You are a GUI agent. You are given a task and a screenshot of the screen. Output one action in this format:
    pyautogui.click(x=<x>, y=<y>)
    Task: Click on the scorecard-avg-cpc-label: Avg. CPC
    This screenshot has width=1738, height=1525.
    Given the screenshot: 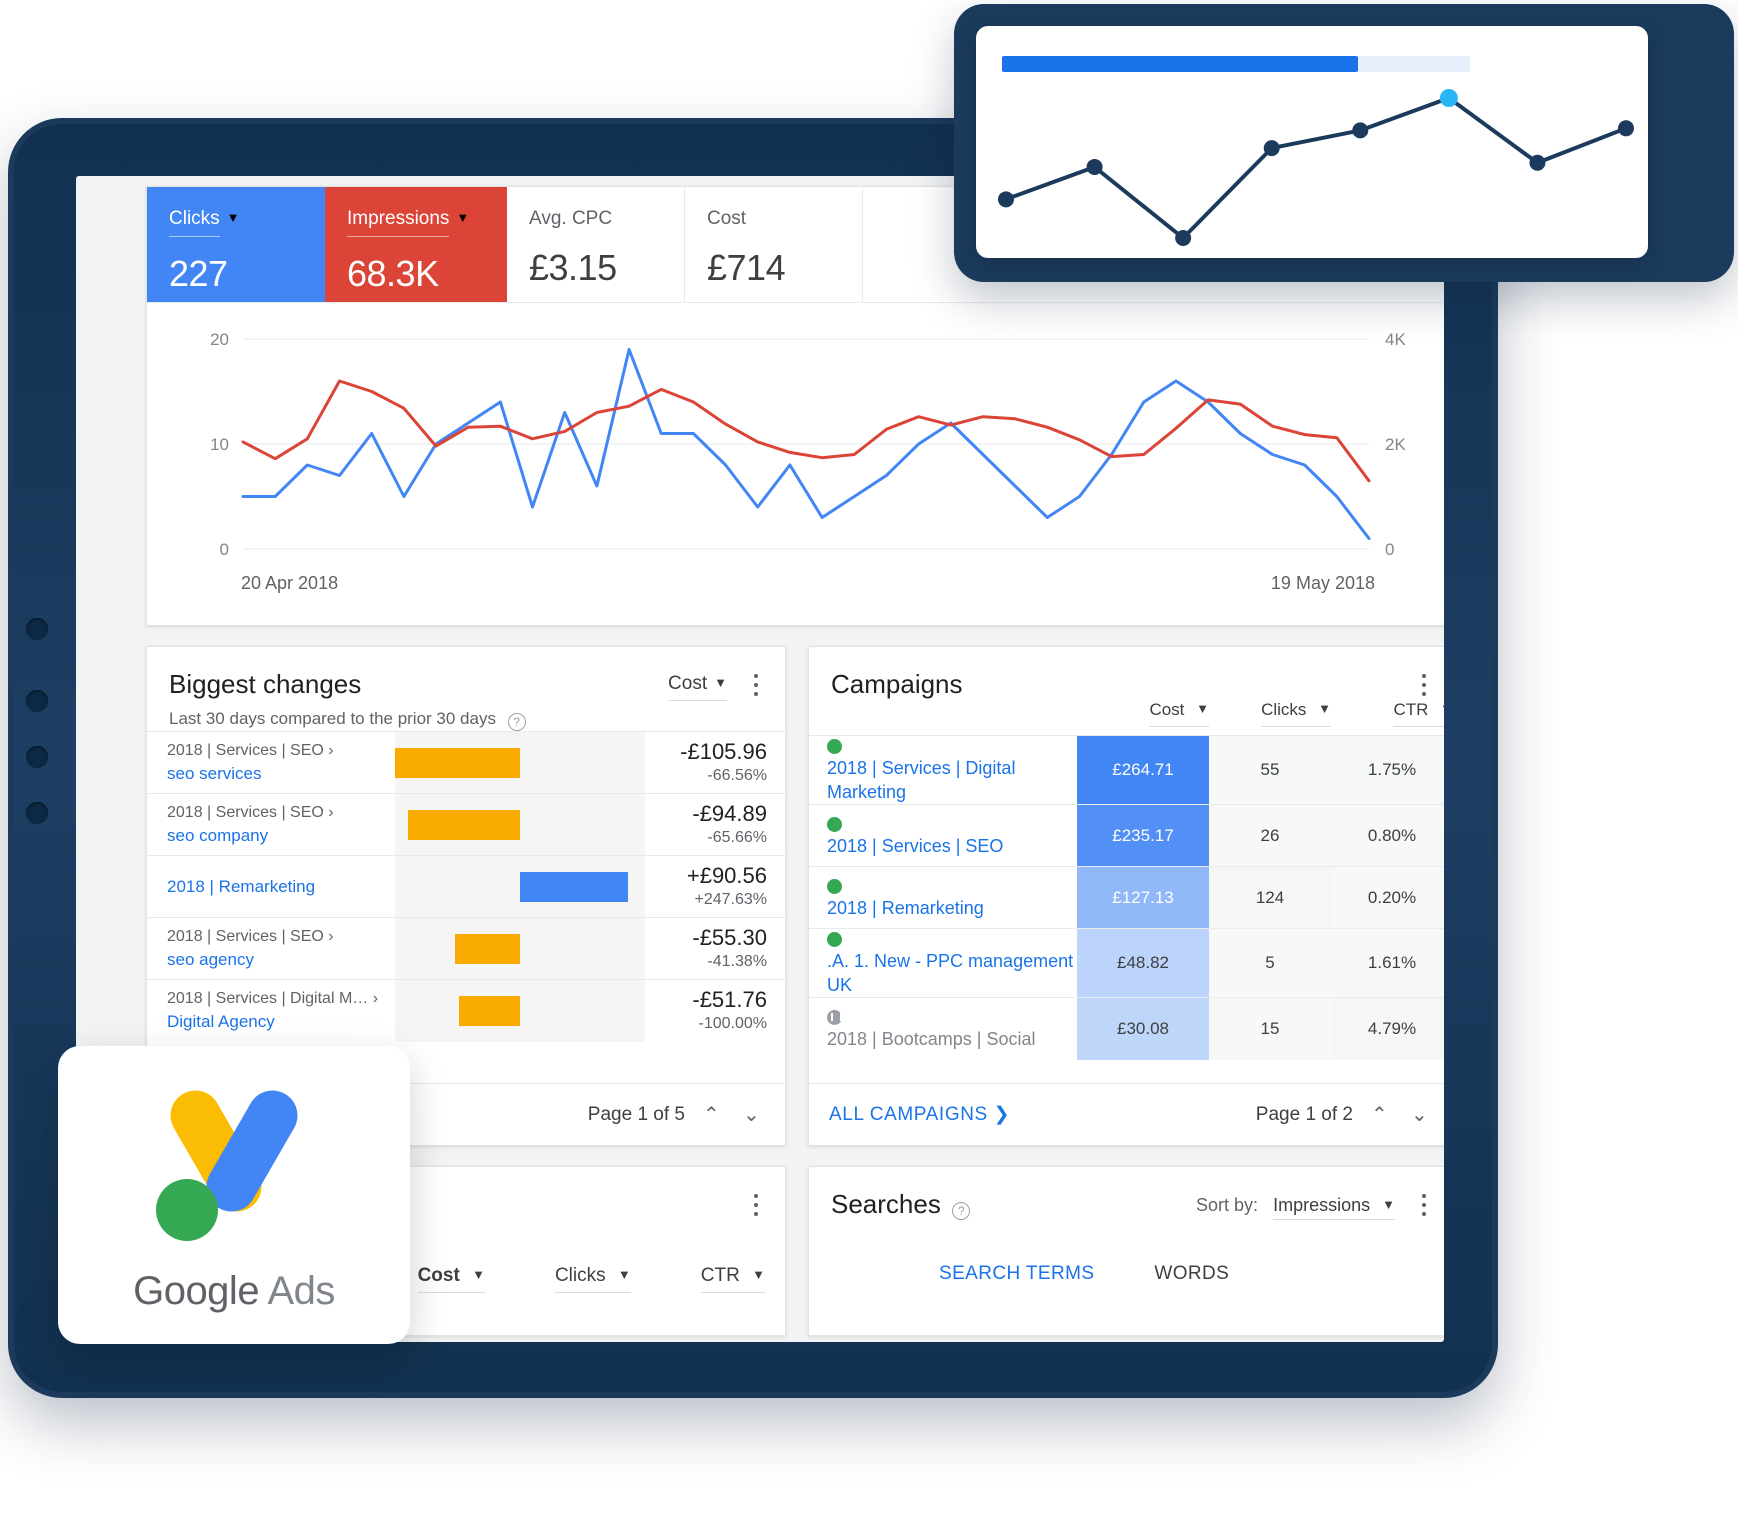 What is the action you would take?
    pyautogui.click(x=571, y=218)
    